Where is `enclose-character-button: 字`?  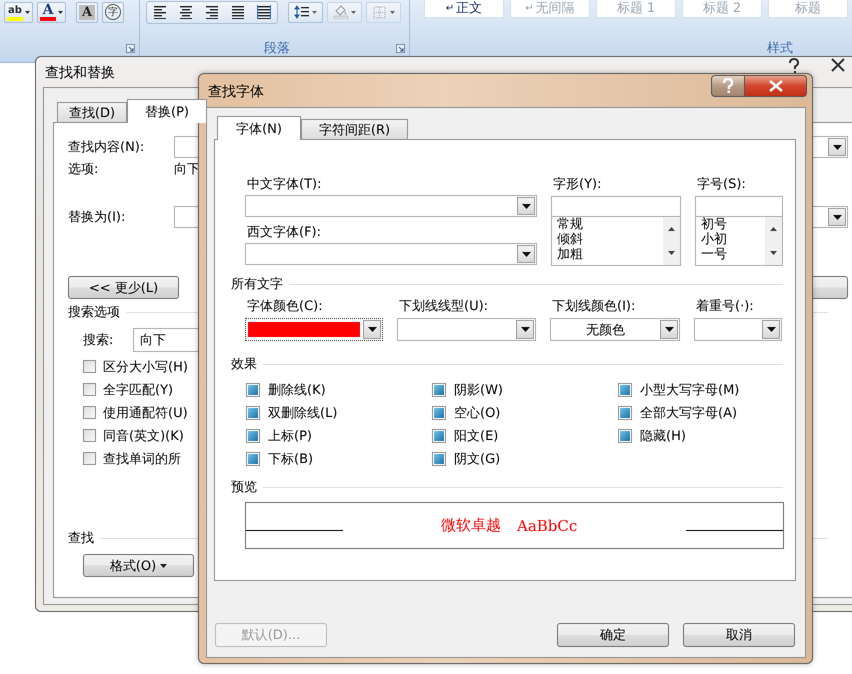 enclose-character-button: 字 is located at coordinates (113, 12).